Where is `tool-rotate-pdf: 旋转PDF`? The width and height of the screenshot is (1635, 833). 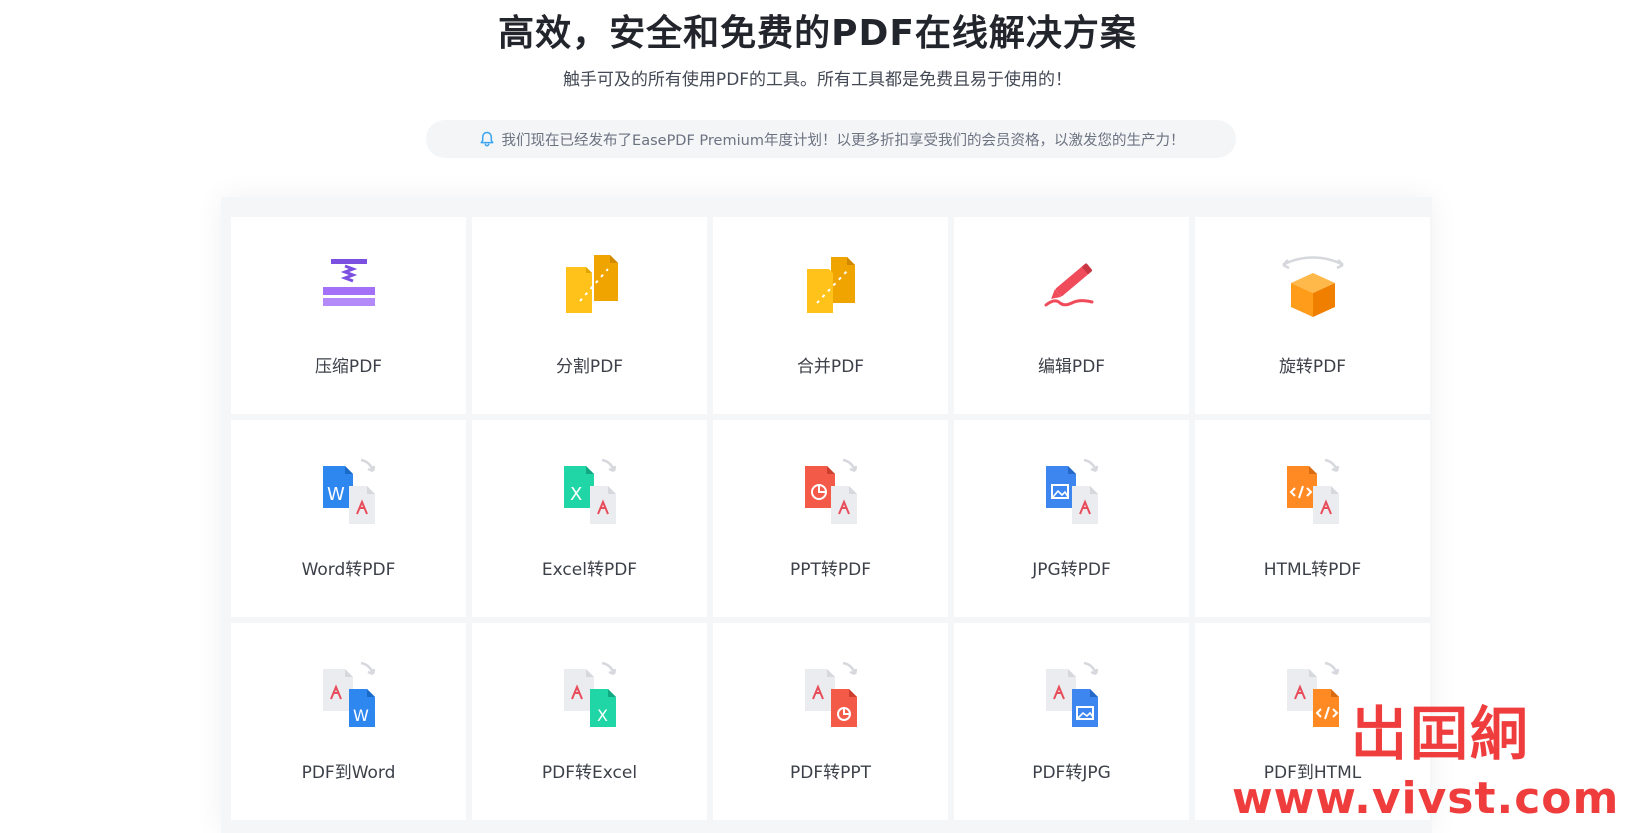
tool-rotate-pdf: 旋转PDF is located at coordinates (1312, 315).